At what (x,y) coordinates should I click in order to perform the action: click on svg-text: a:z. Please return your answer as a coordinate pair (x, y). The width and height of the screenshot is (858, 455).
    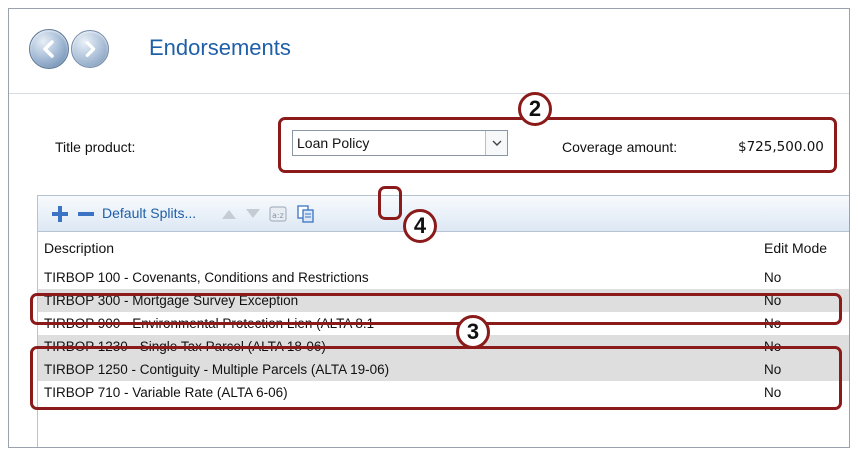
    Looking at the image, I should click on (278, 215).